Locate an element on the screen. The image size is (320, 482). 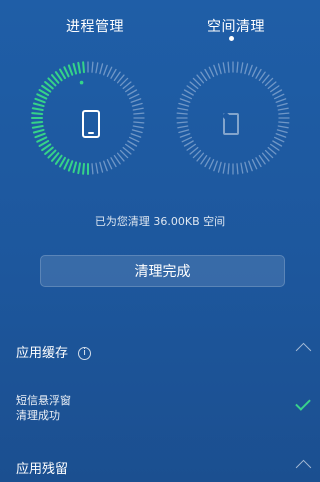
phone-icon is located at coordinates (91, 124).